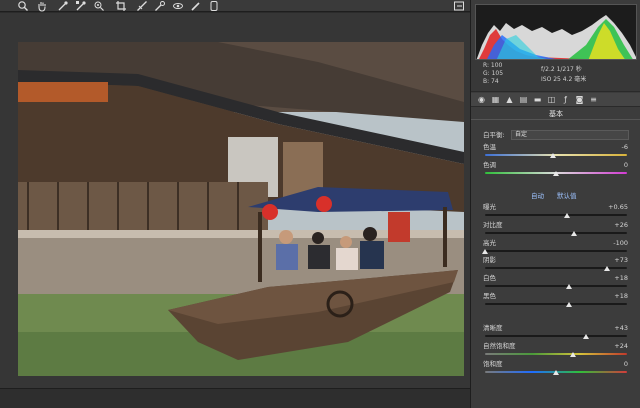 The height and width of the screenshot is (408, 640). I want to click on color-sampler-icon, so click(81, 6).